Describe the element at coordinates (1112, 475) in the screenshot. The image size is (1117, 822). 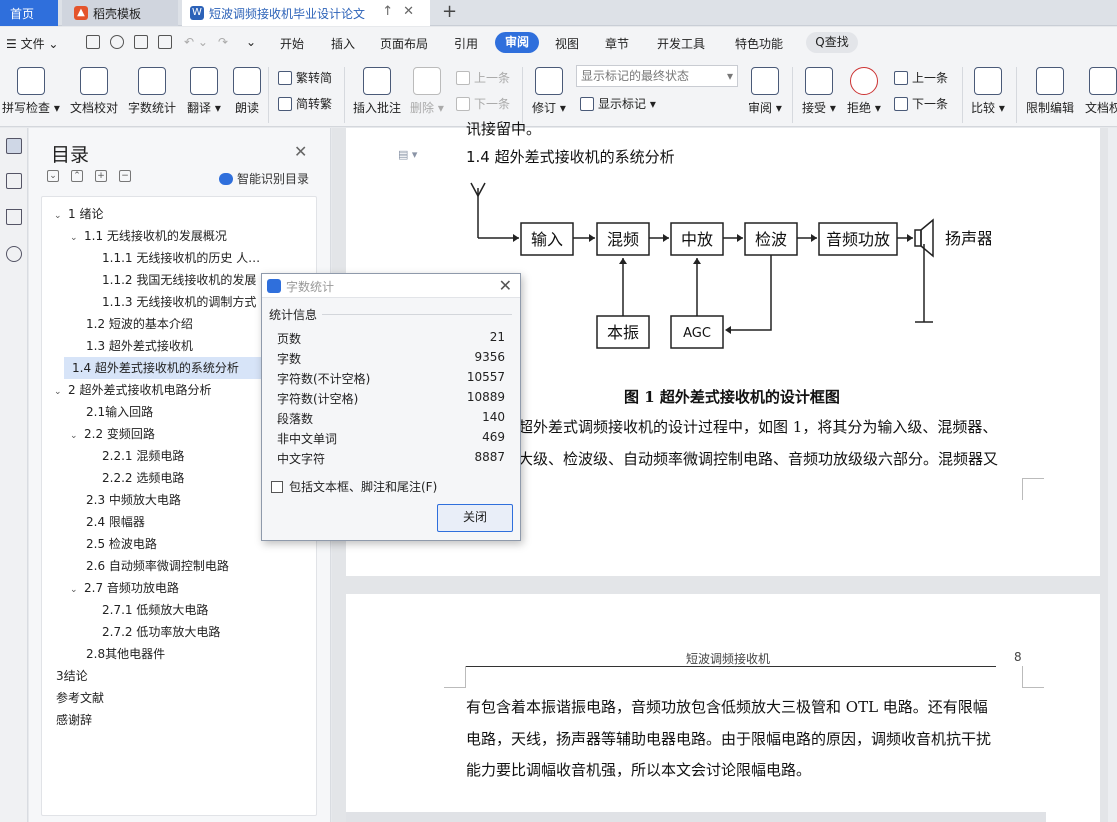
I see `vertical-scrollbar` at that location.